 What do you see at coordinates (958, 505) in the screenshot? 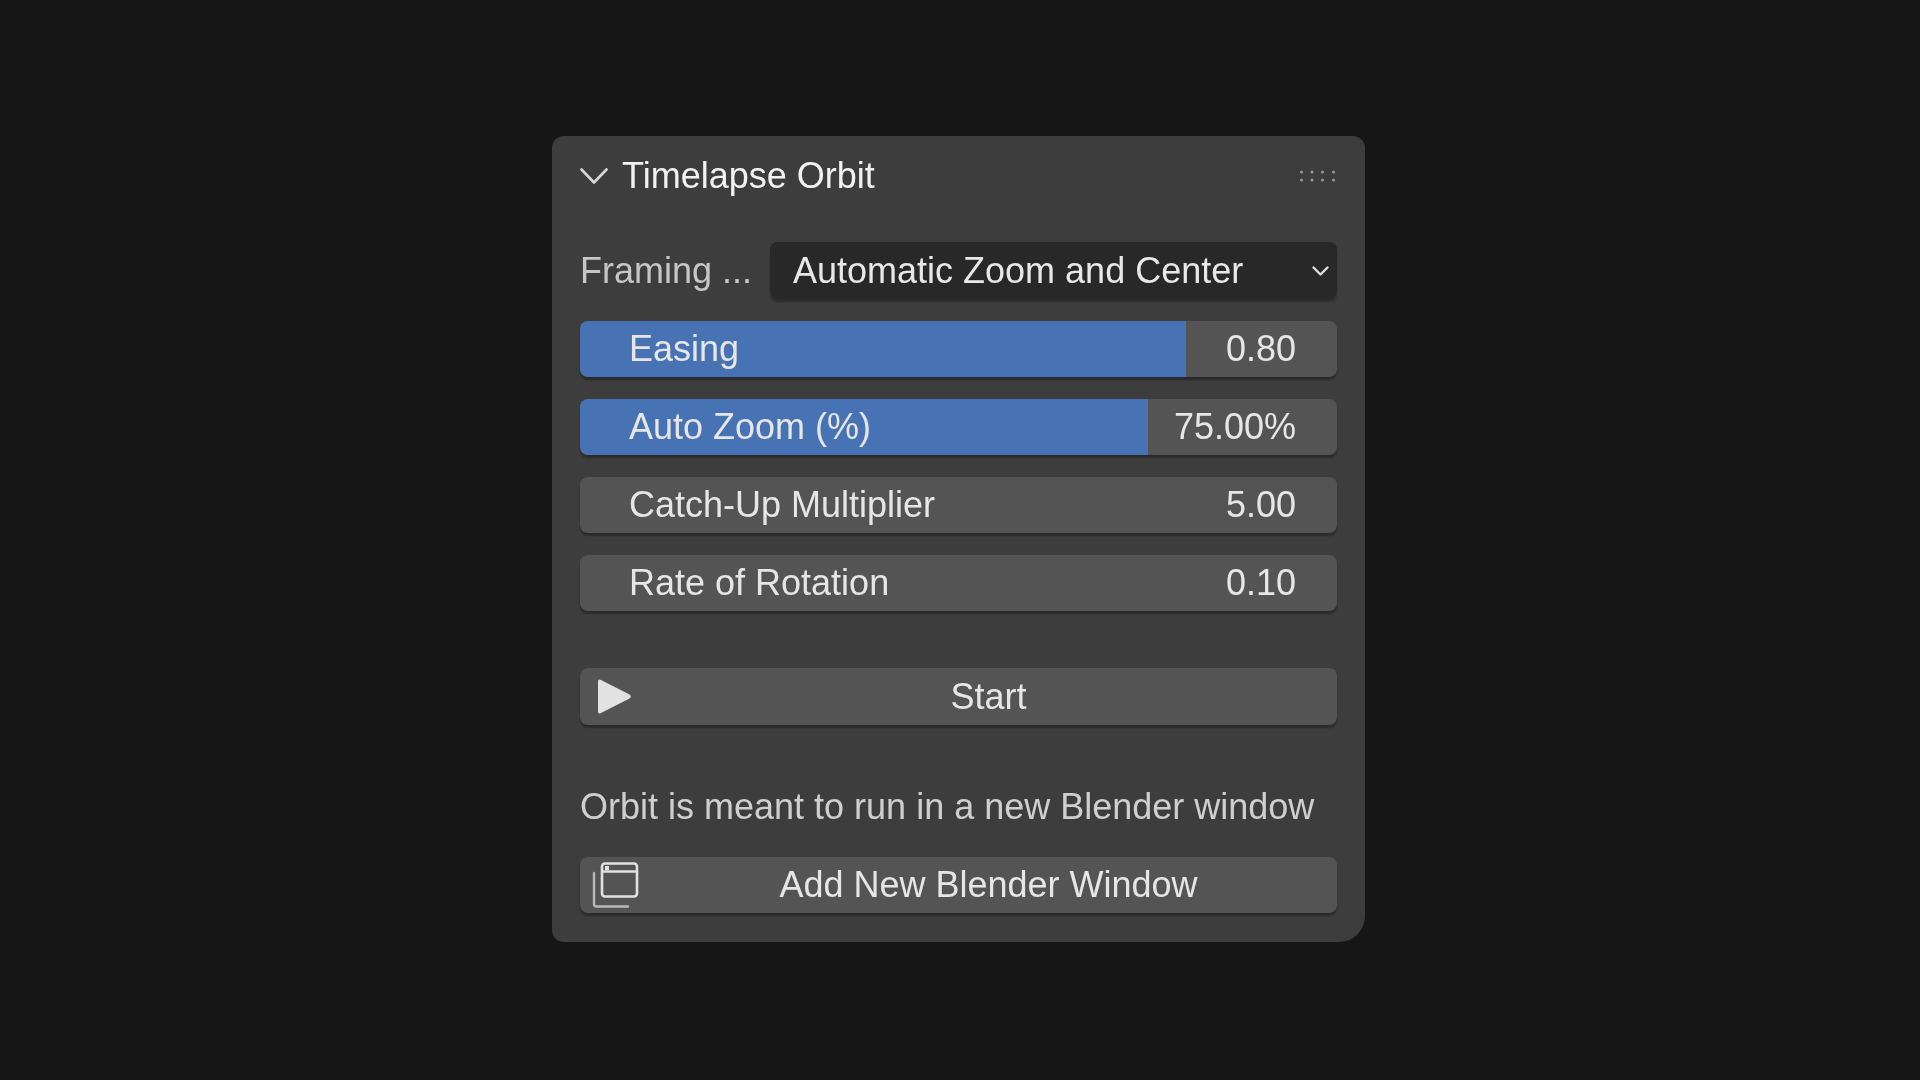
I see `number-field: Catch-Up Multiplier 5.00` at bounding box center [958, 505].